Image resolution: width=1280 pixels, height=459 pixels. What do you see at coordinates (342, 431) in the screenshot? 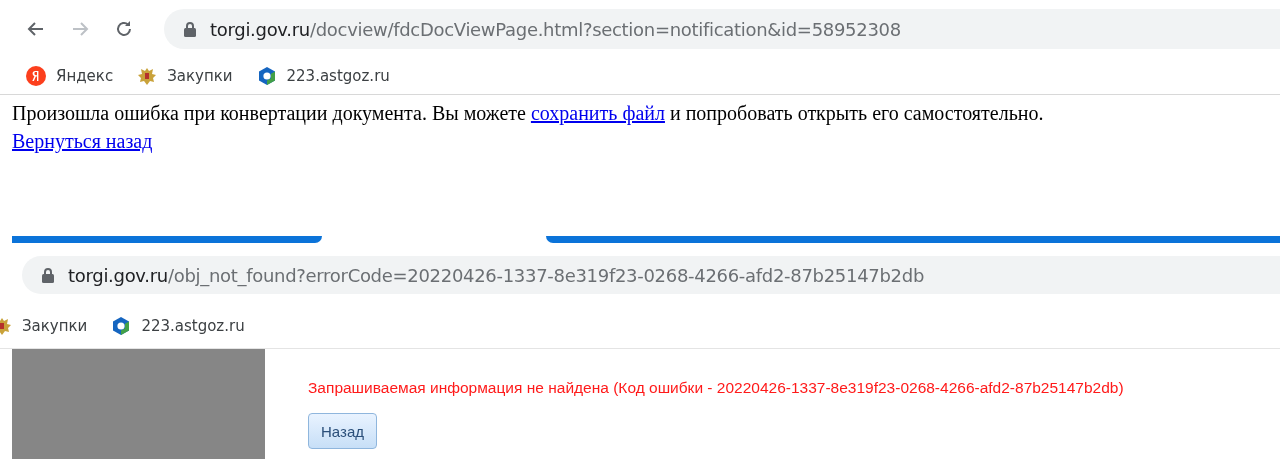
I see `back-button: Назад` at bounding box center [342, 431].